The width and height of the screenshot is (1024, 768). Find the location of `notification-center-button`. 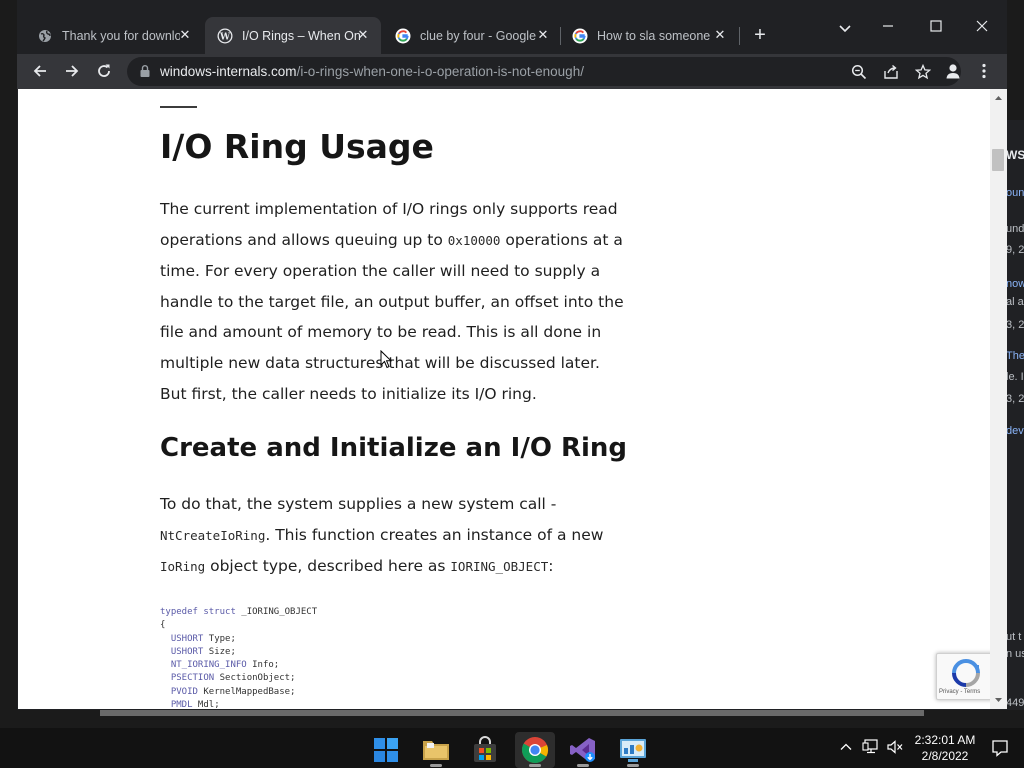

notification-center-button is located at coordinates (1000, 748).